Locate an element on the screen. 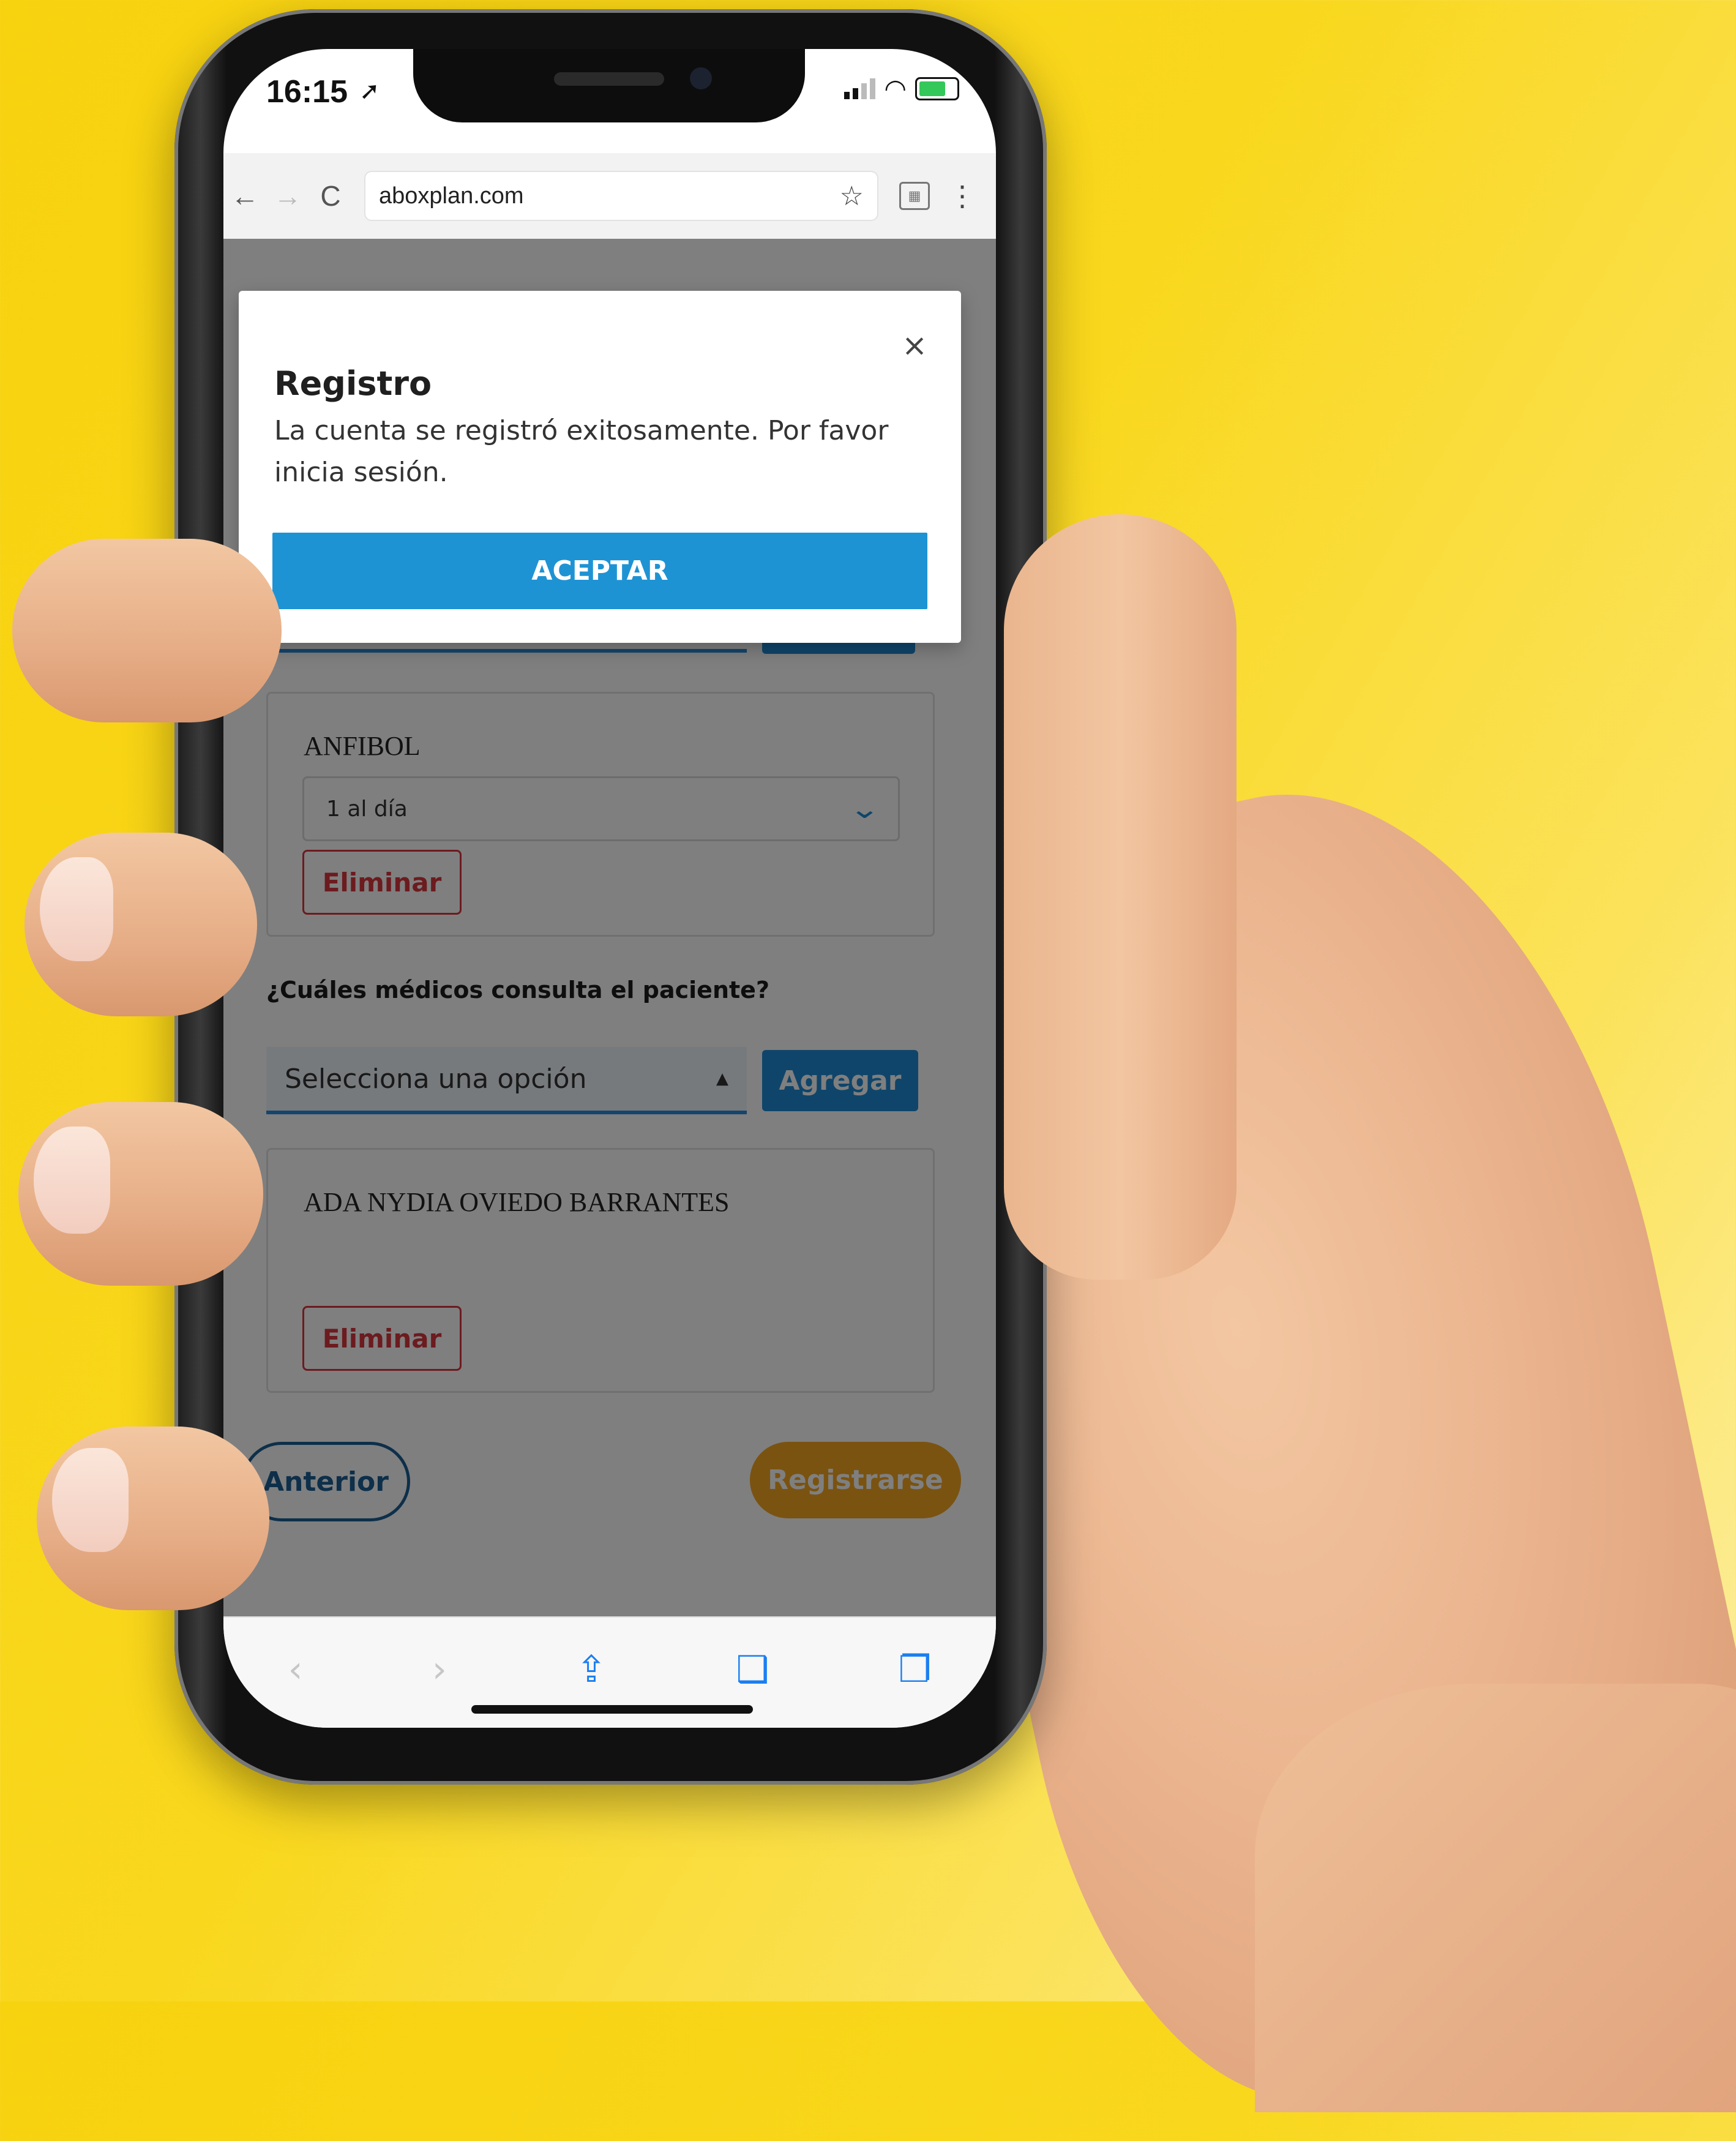  status-icons: ◠ is located at coordinates (902, 88).